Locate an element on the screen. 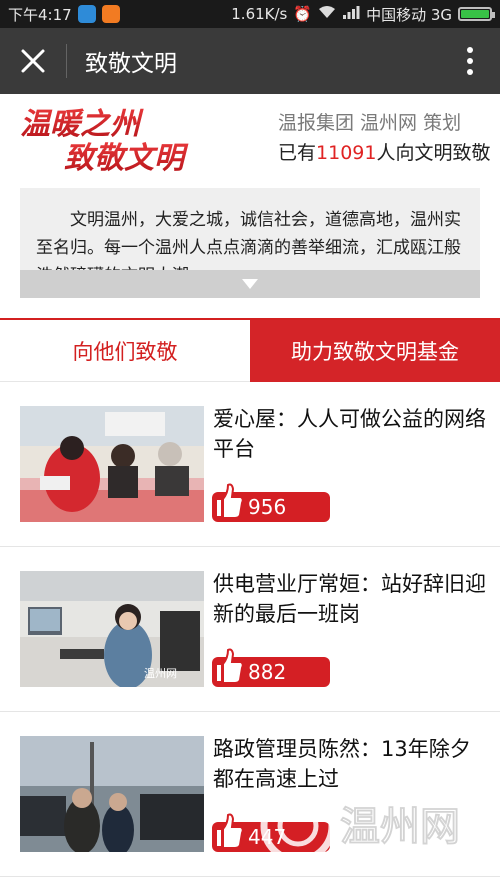  story-title: 爱心屋：人人可做公益的网络平台 is located at coordinates (349, 434).